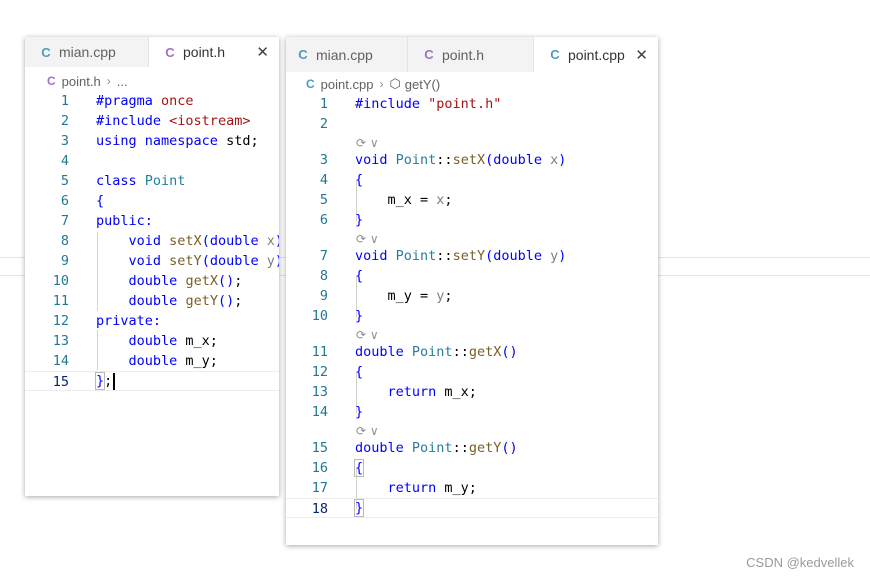 Image resolution: width=870 pixels, height=577 pixels. What do you see at coordinates (422, 84) in the screenshot?
I see `breadcrumb-symbol: getY()` at bounding box center [422, 84].